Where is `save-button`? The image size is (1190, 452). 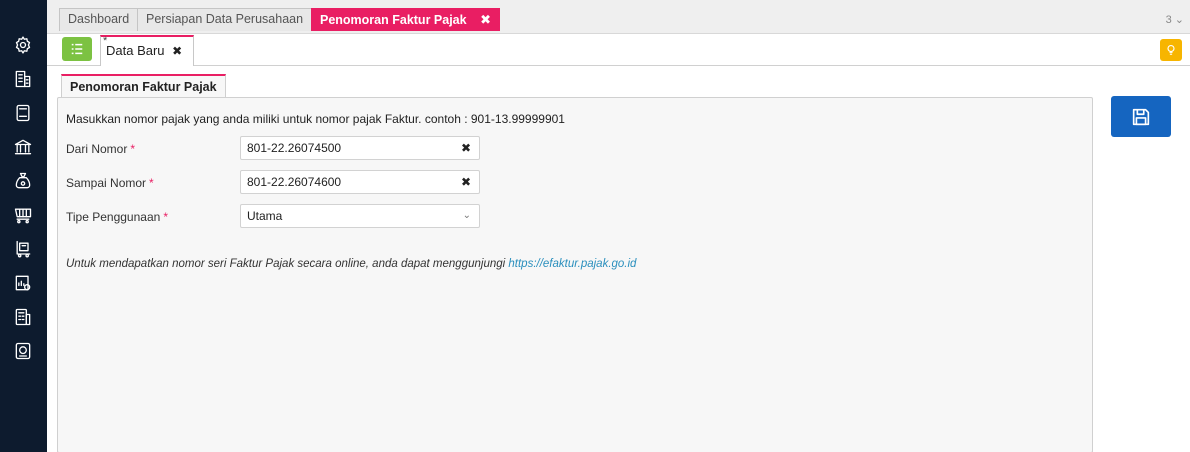
save-button is located at coordinates (1141, 116).